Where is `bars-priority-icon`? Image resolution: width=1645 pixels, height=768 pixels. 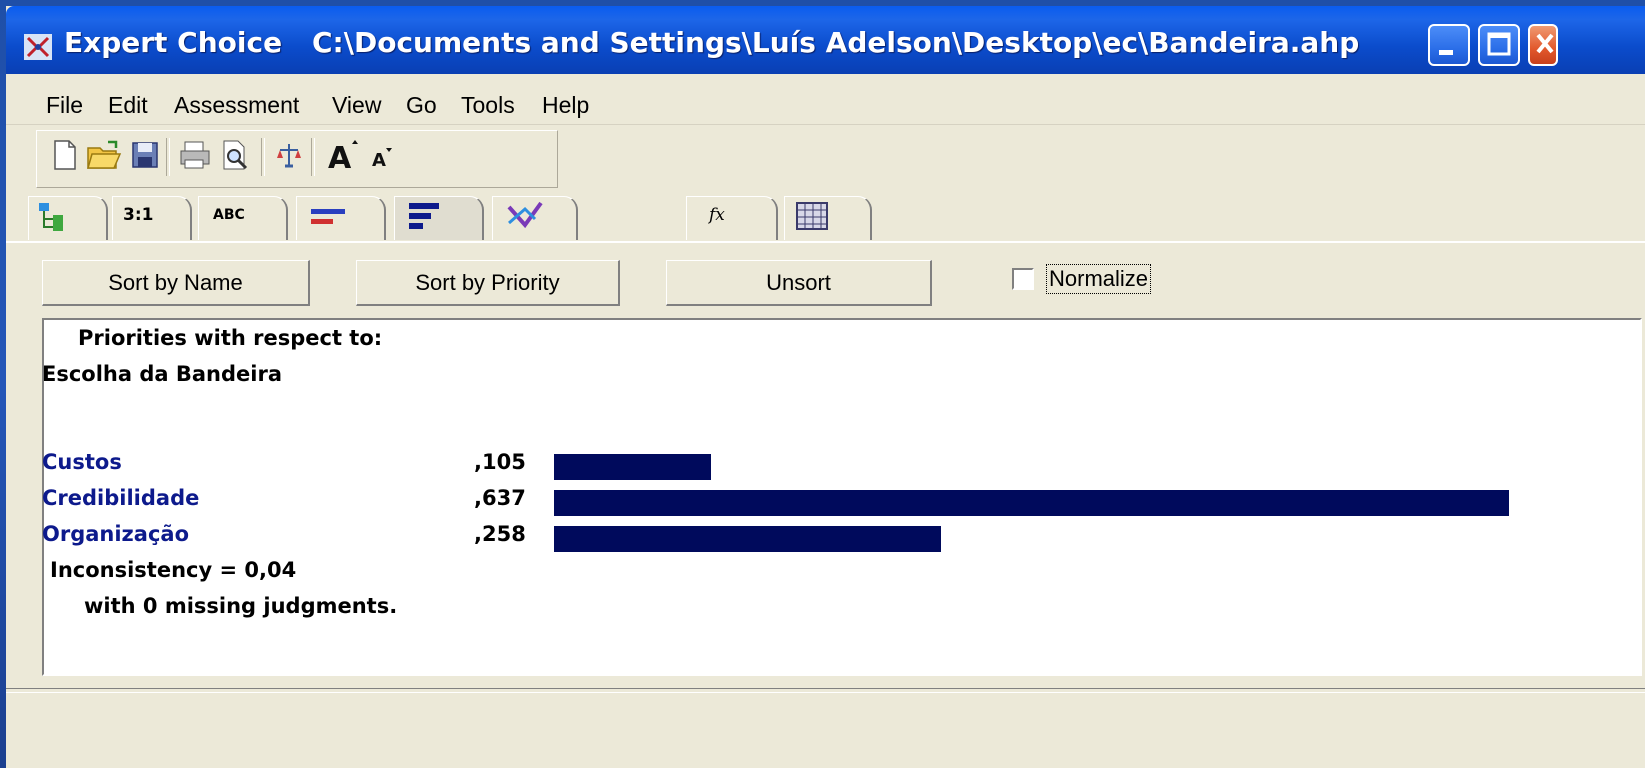
bars-priority-icon is located at coordinates (424, 216).